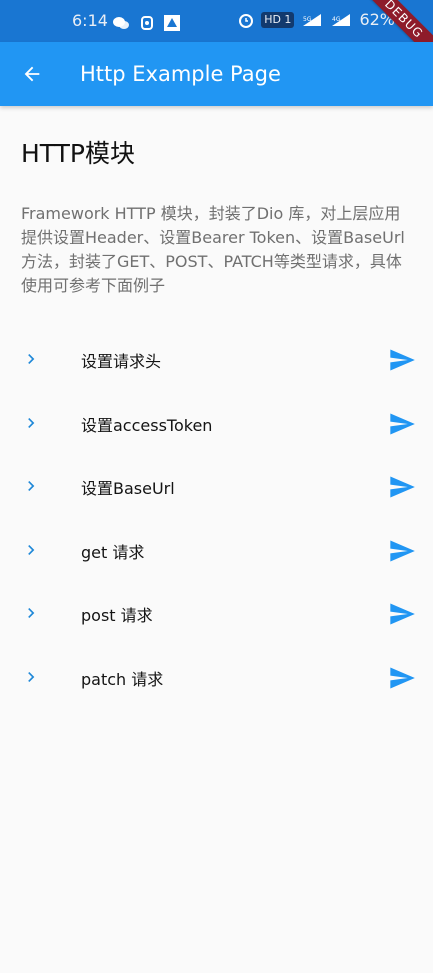 The height and width of the screenshot is (973, 433). I want to click on app-title: Http Example Page, so click(180, 74).